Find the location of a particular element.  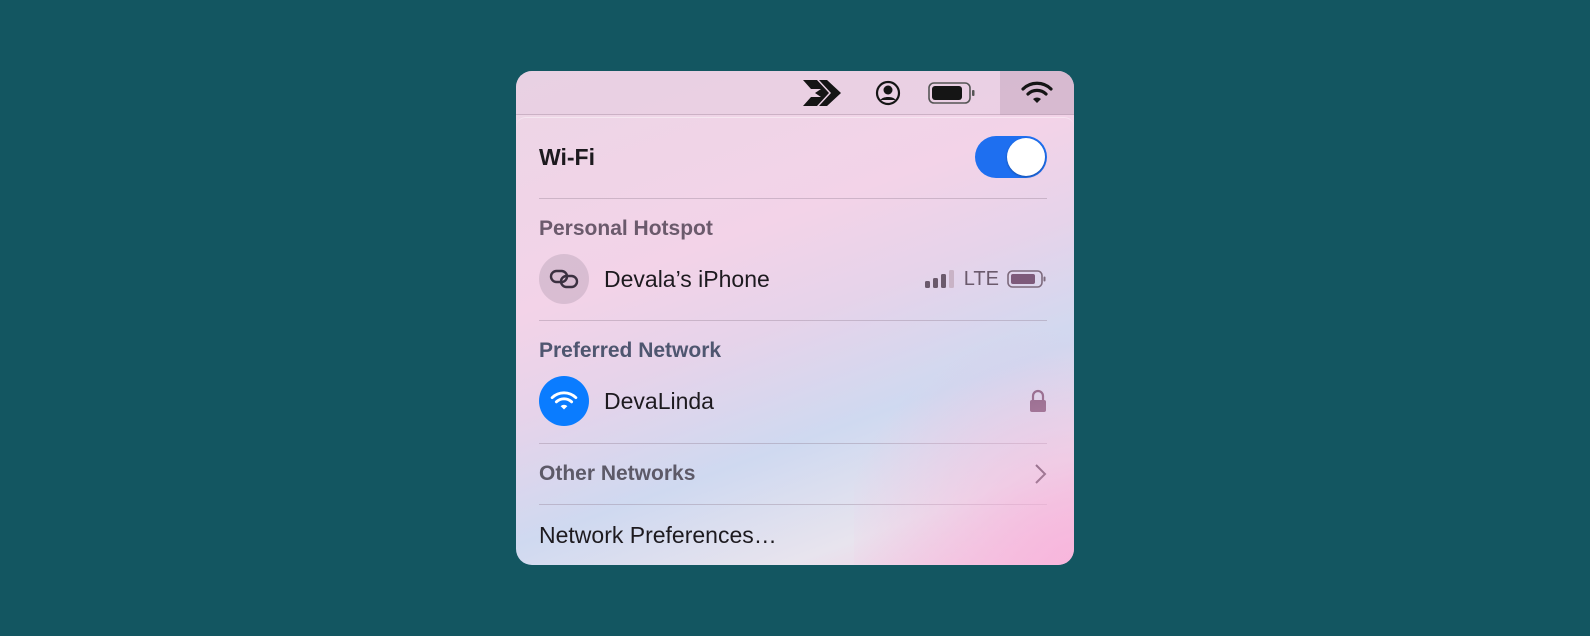

other-networks-label: Other Networks is located at coordinates (617, 473).